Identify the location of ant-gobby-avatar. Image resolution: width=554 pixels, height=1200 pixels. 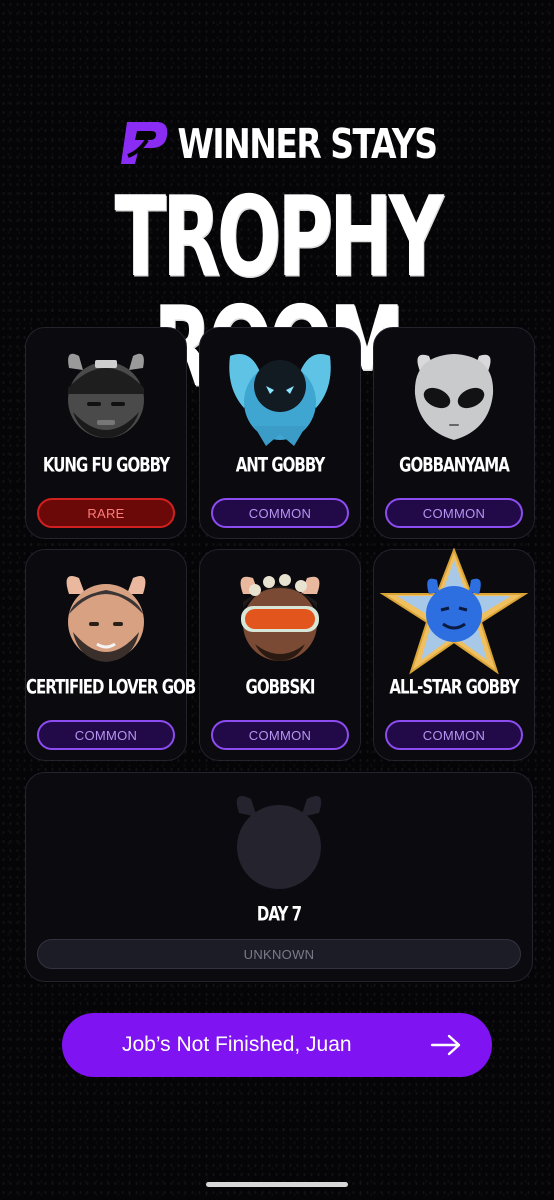
(280, 393).